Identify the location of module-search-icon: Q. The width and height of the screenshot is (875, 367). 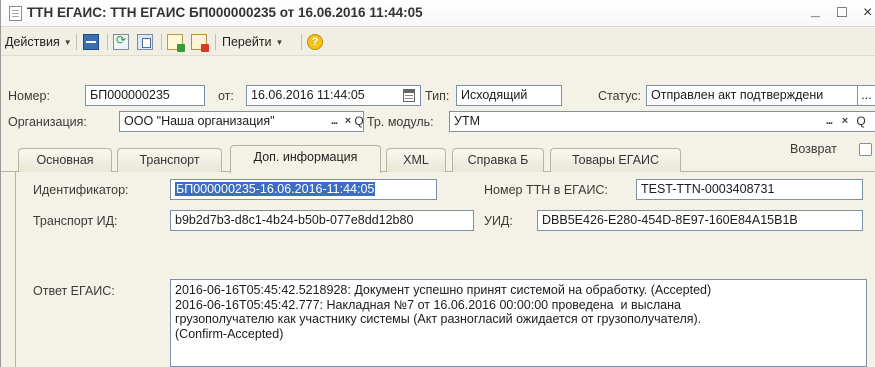
(861, 121).